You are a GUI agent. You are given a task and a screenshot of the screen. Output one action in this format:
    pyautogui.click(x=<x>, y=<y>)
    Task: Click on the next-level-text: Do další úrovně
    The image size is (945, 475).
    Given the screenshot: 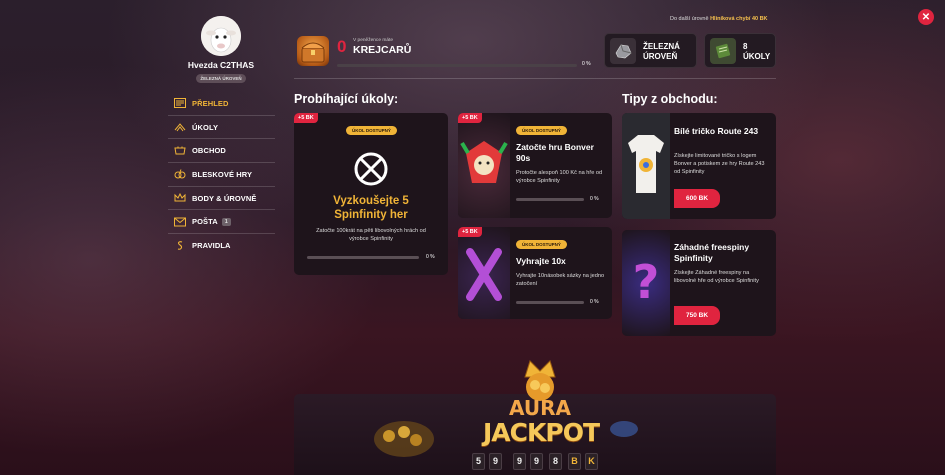 What is the action you would take?
    pyautogui.click(x=689, y=19)
    